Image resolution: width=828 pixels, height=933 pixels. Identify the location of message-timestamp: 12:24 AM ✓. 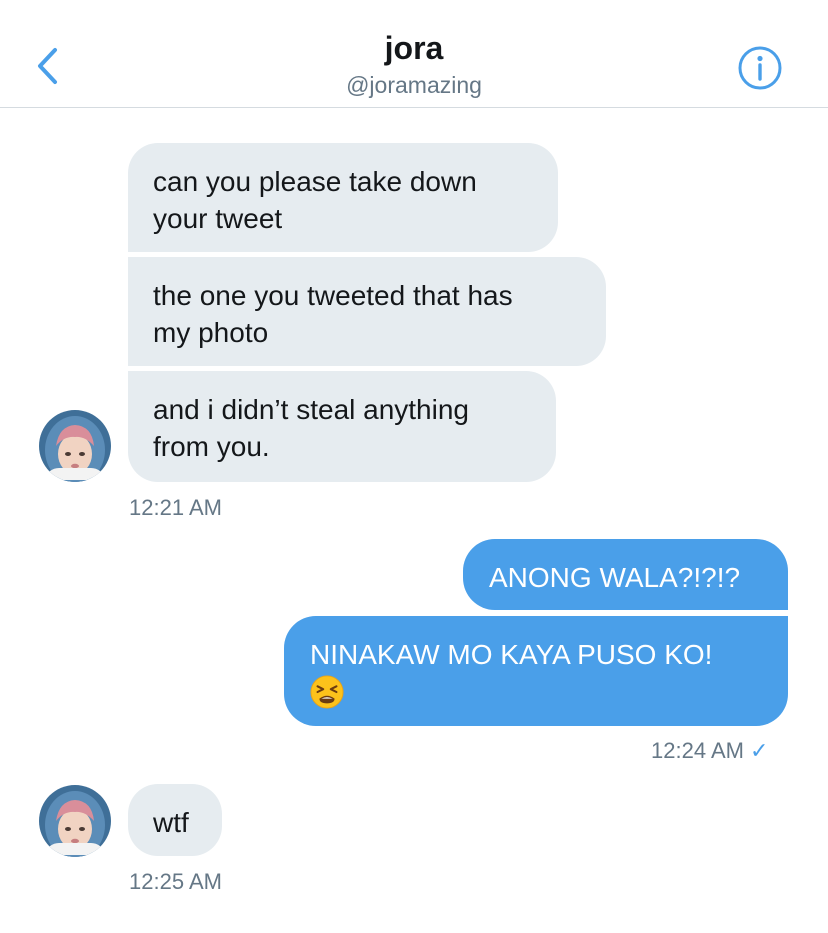
(709, 751).